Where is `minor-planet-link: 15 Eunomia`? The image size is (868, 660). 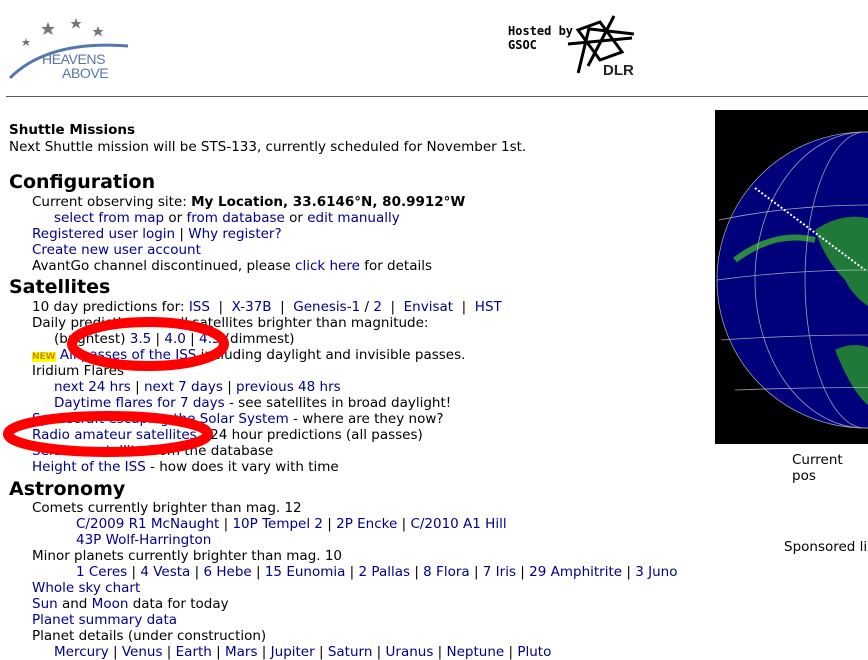 minor-planet-link: 15 Eunomia is located at coordinates (305, 572).